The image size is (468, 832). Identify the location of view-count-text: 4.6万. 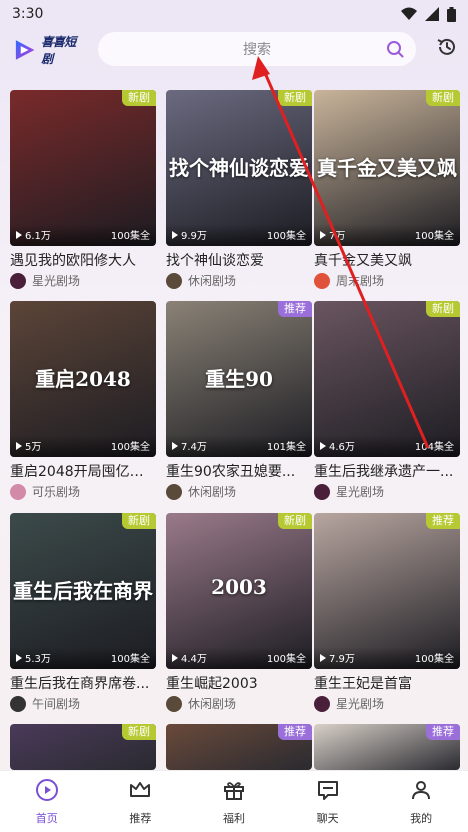
(342, 447).